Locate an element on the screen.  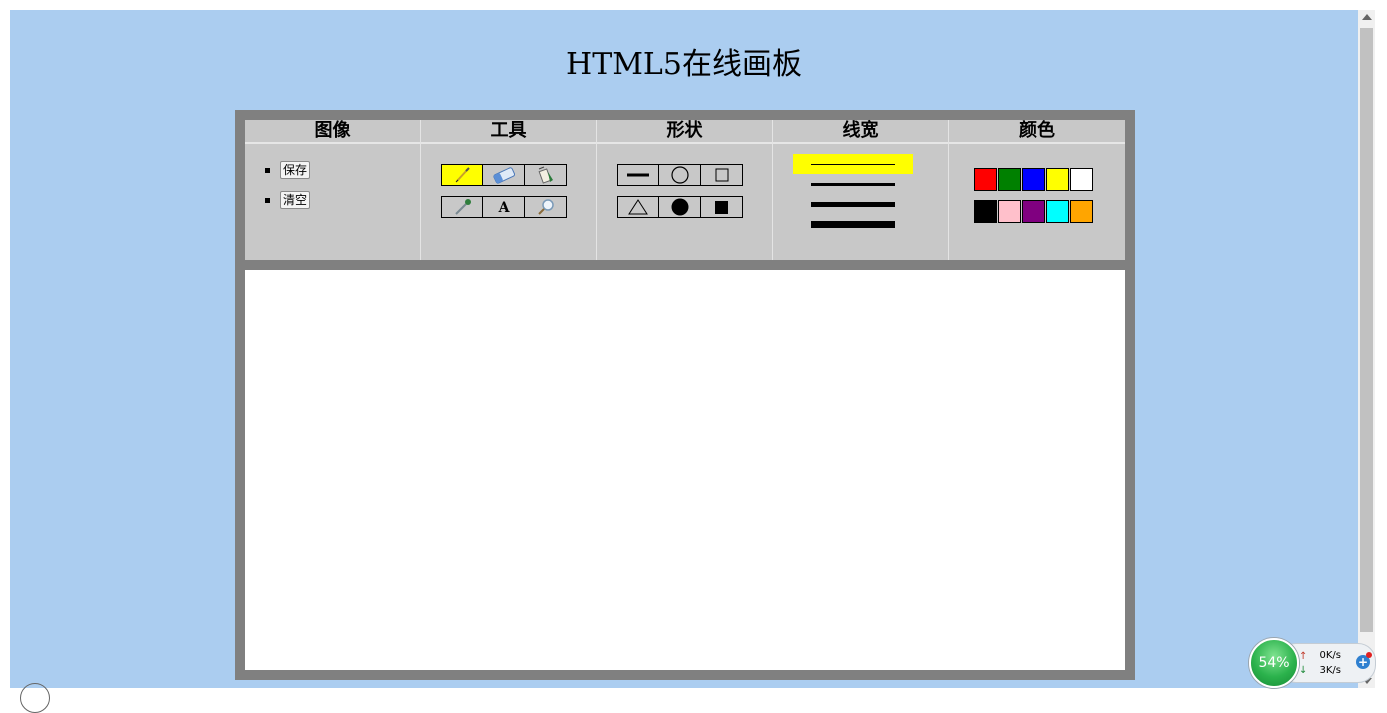
vertical-scrollbar is located at coordinates (1366, 349).